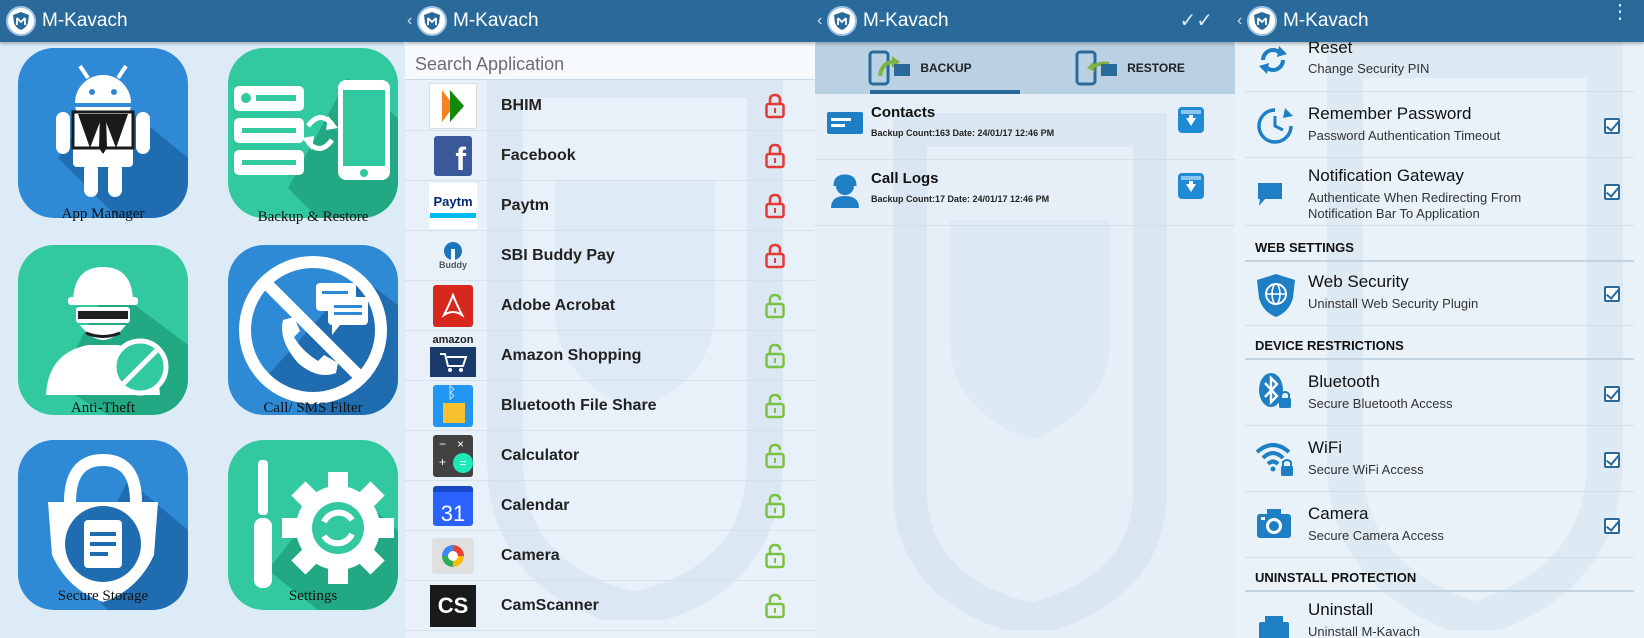 The height and width of the screenshot is (638, 1644). I want to click on secure-storage-tile, so click(103, 525).